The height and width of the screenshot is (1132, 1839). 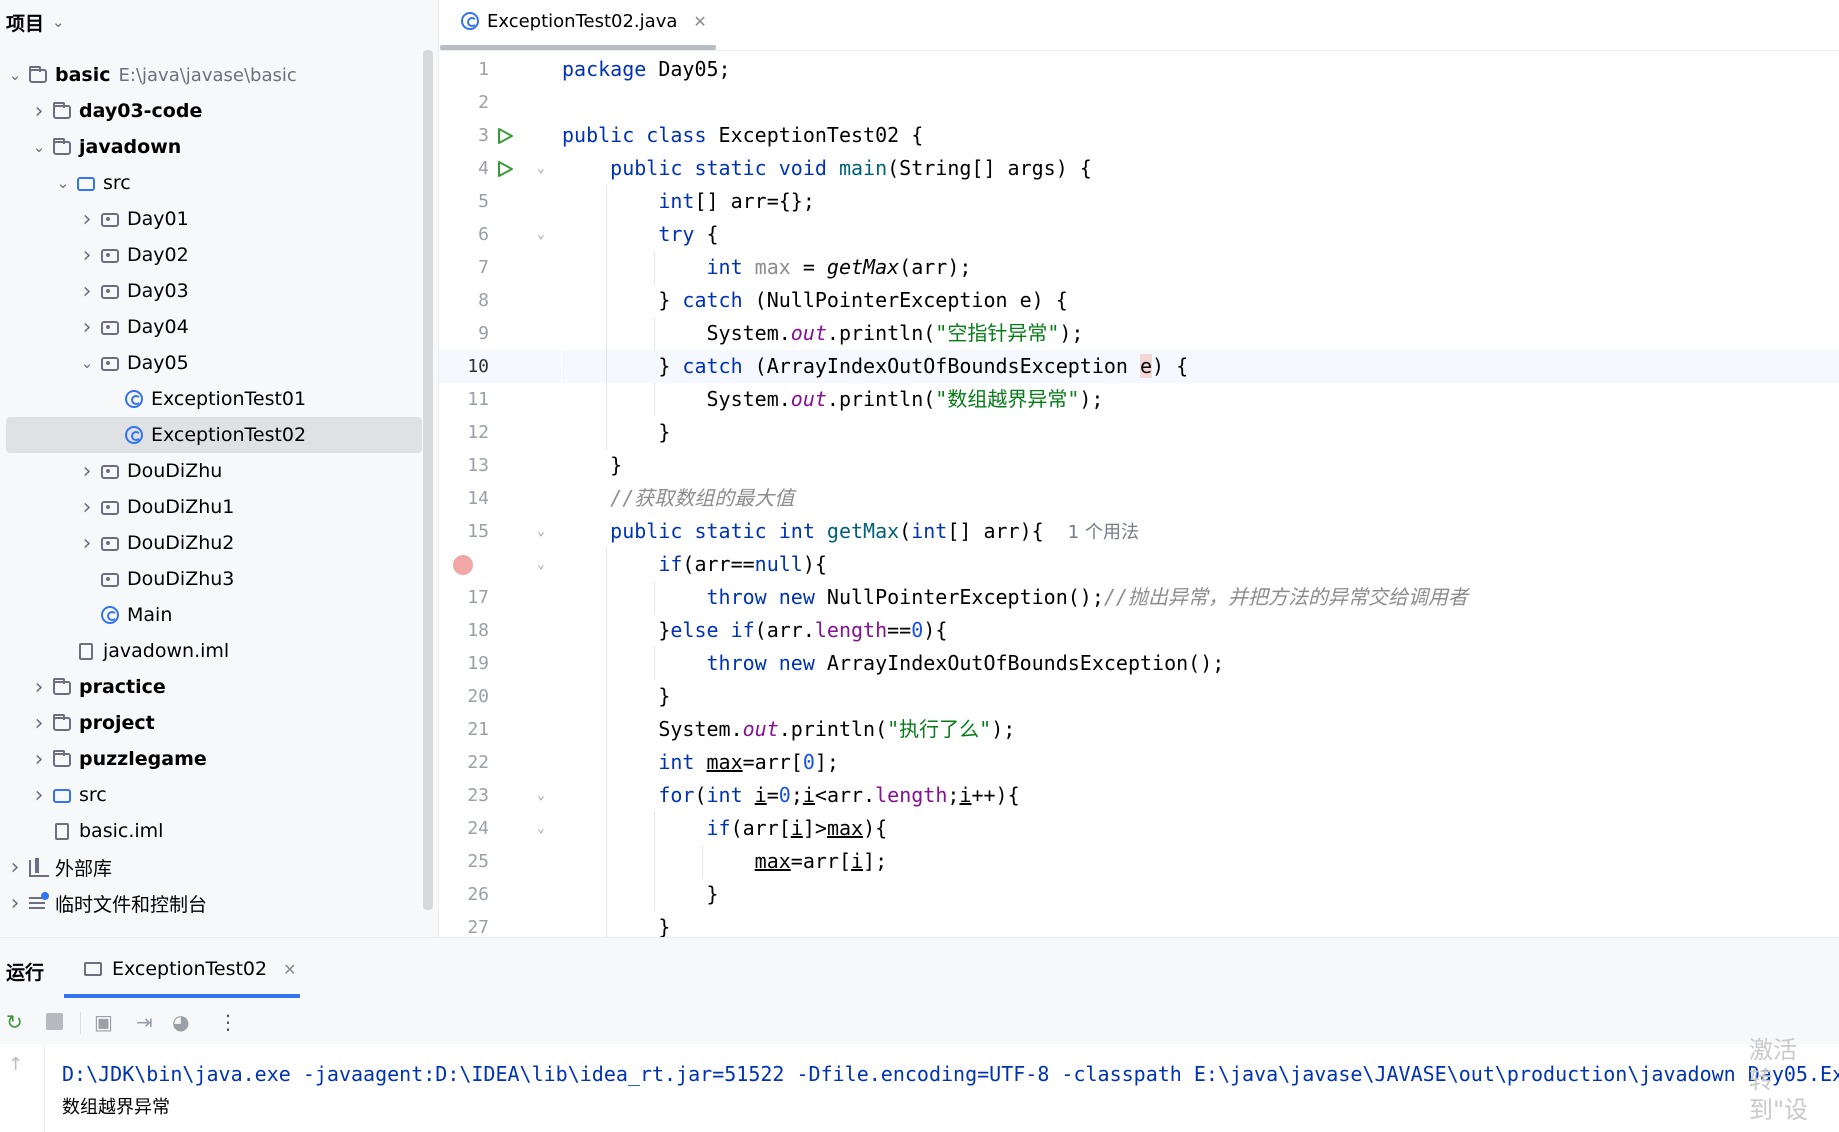 What do you see at coordinates (1200, 564) in the screenshot?
I see `code-line: if(arr==null){` at bounding box center [1200, 564].